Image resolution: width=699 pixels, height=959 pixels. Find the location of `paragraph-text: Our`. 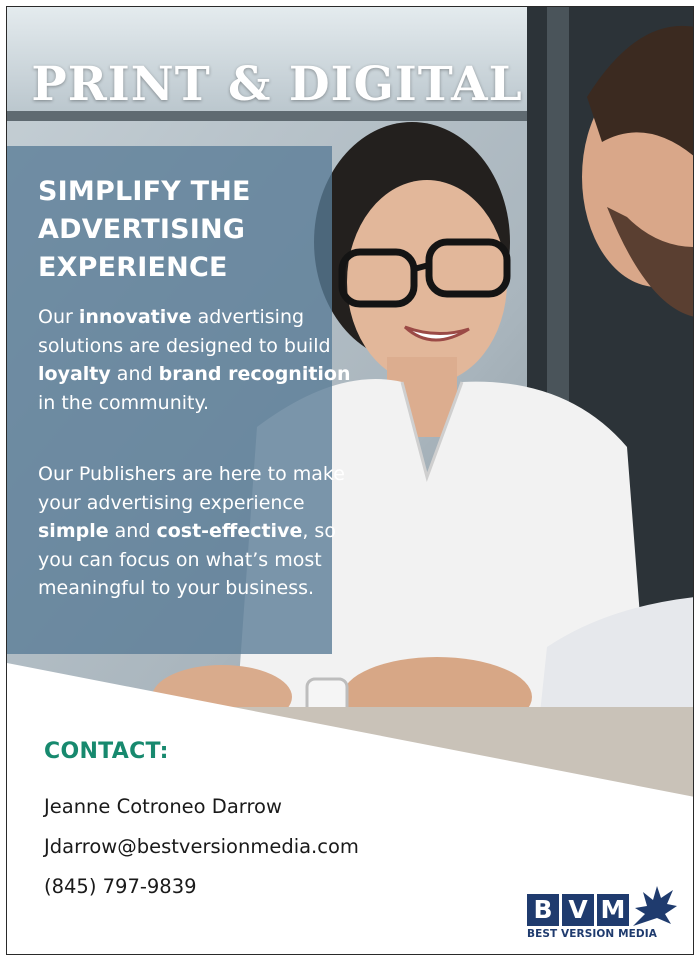

paragraph-text: Our is located at coordinates (58, 317).